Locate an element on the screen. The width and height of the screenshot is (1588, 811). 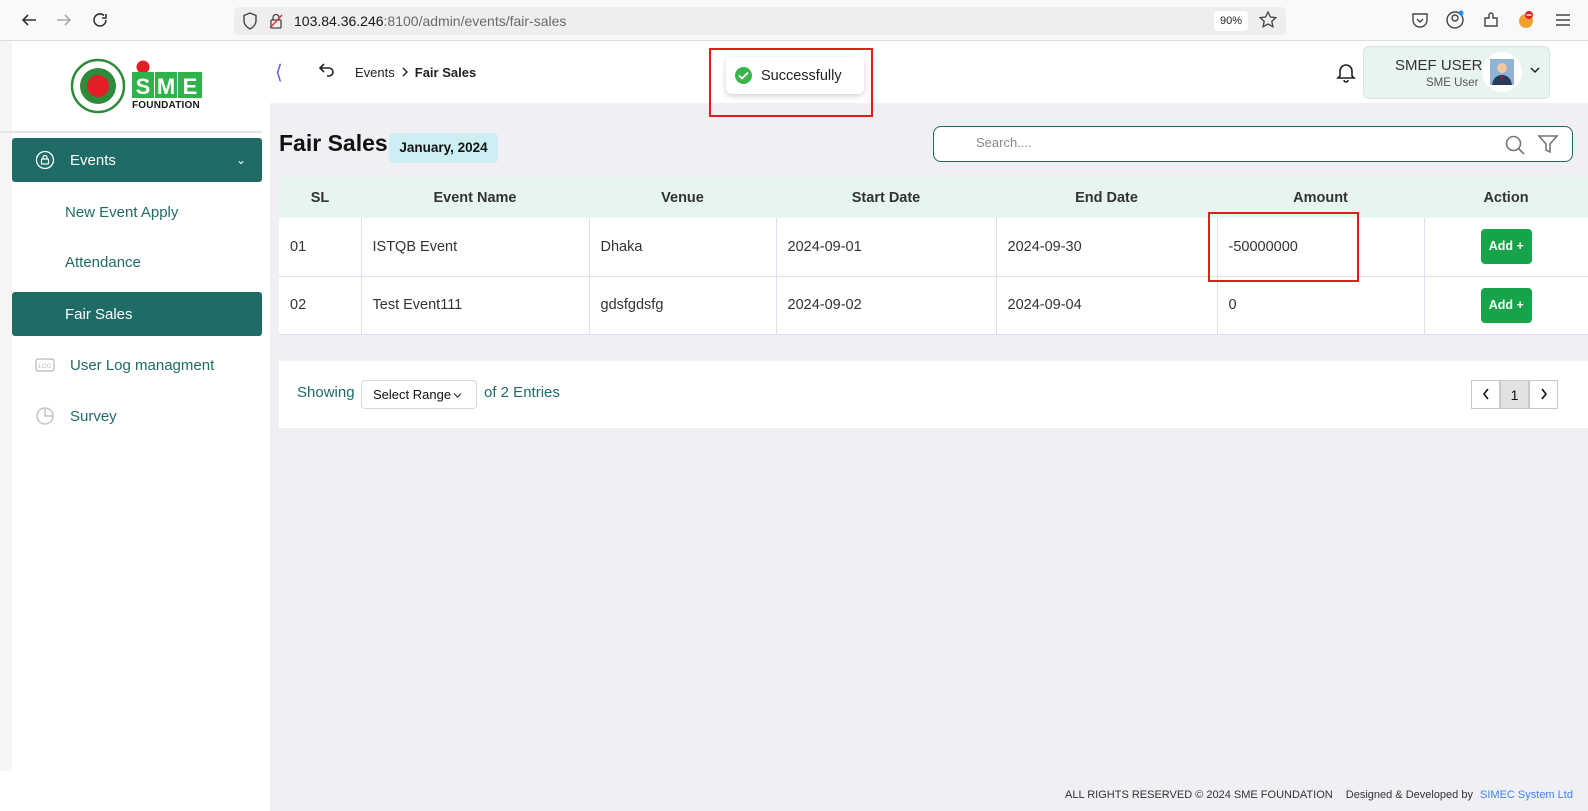
breadcrumb: Events Fair Sales is located at coordinates (415, 72).